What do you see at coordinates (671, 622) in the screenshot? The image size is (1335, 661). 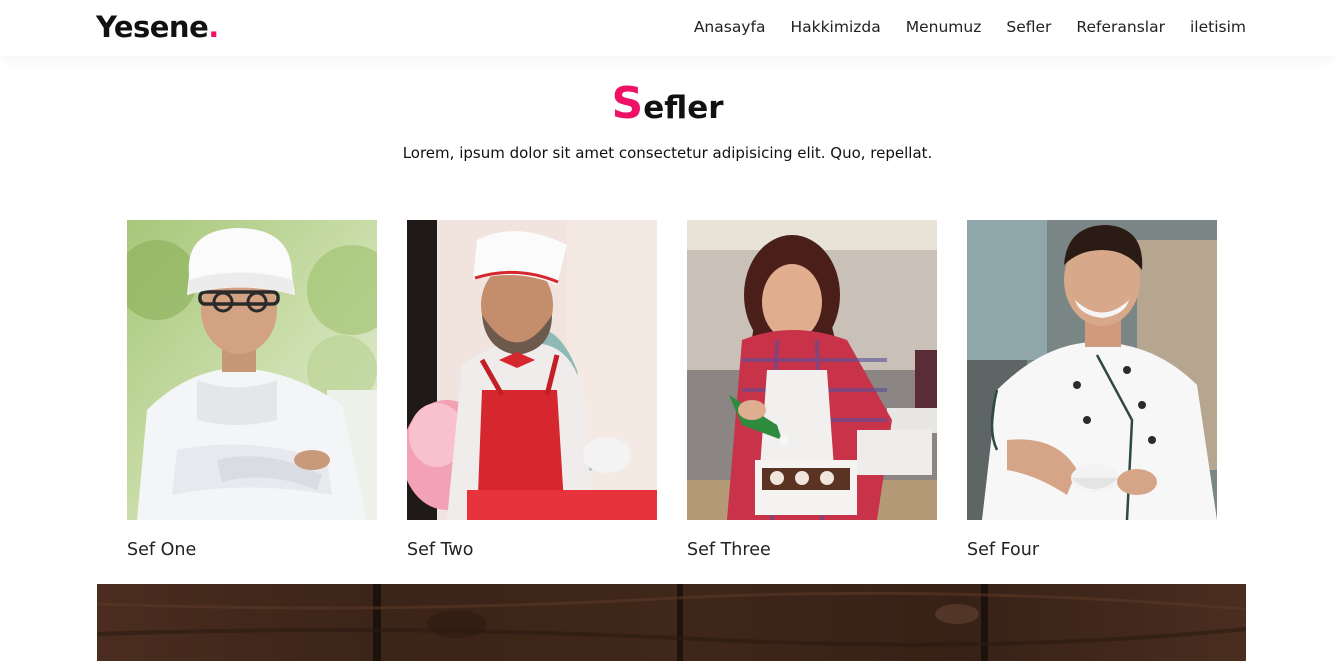 I see `wood-banner` at bounding box center [671, 622].